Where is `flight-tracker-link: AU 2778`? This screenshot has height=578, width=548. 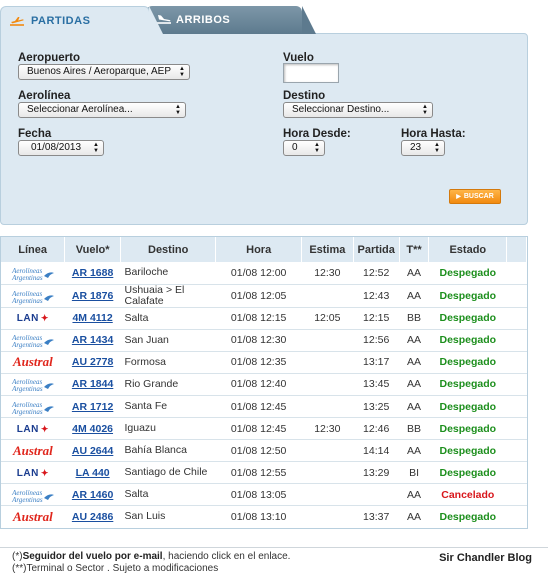
flight-tracker-link: AU 2778 is located at coordinates (92, 362).